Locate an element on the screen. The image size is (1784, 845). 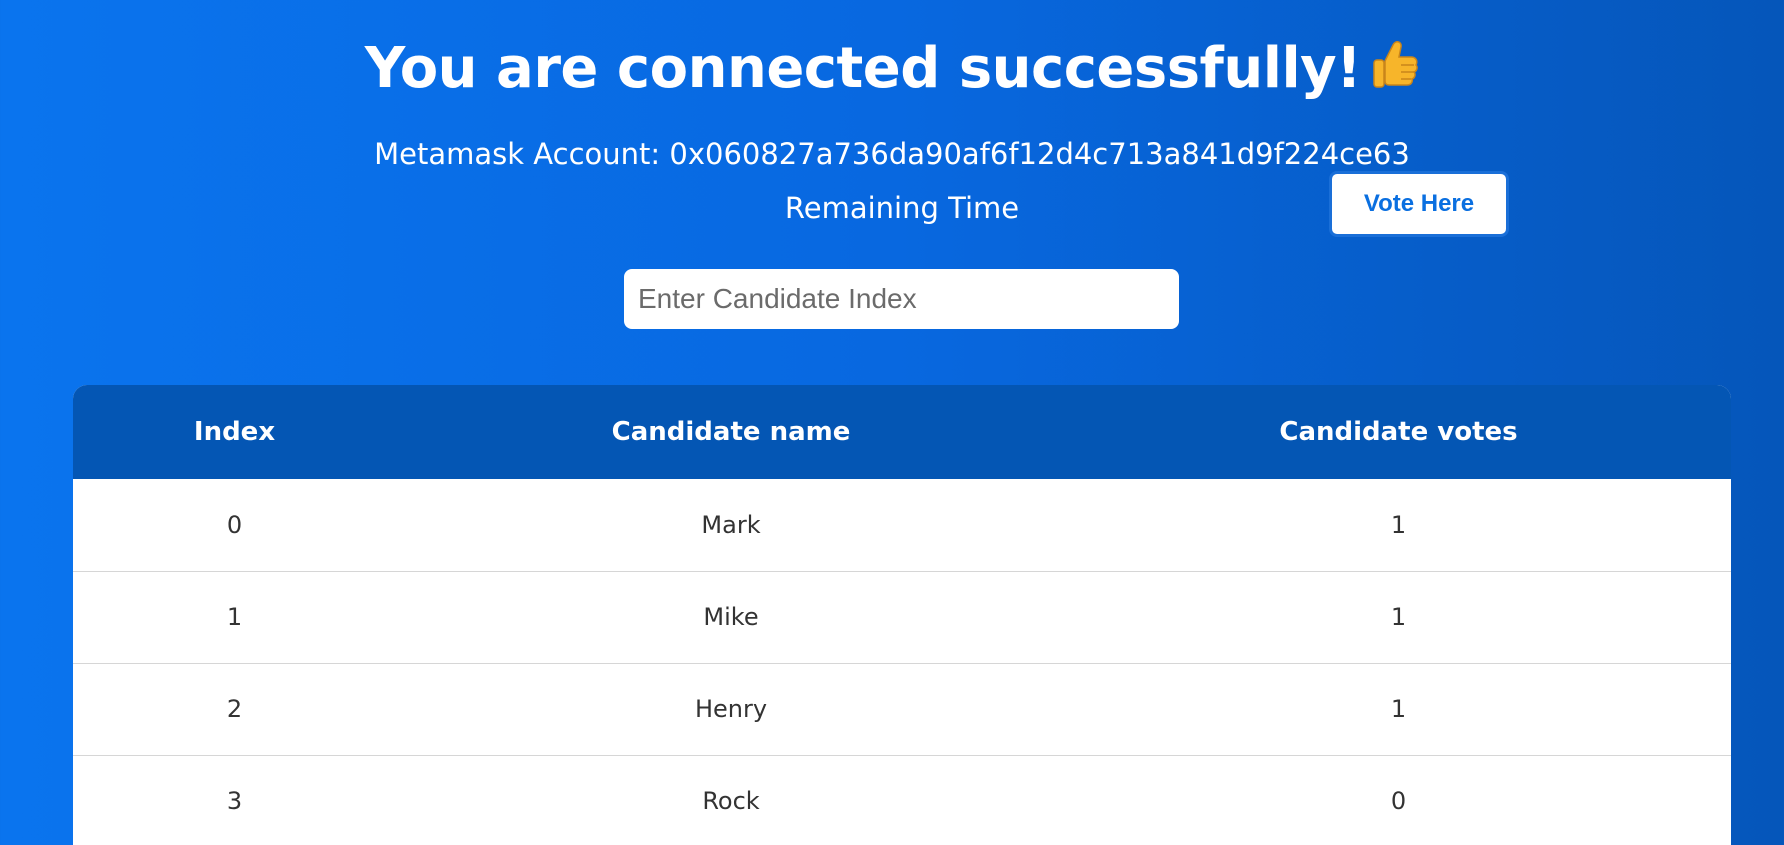
cell-candidate-votes: 0 is located at coordinates (1398, 801).